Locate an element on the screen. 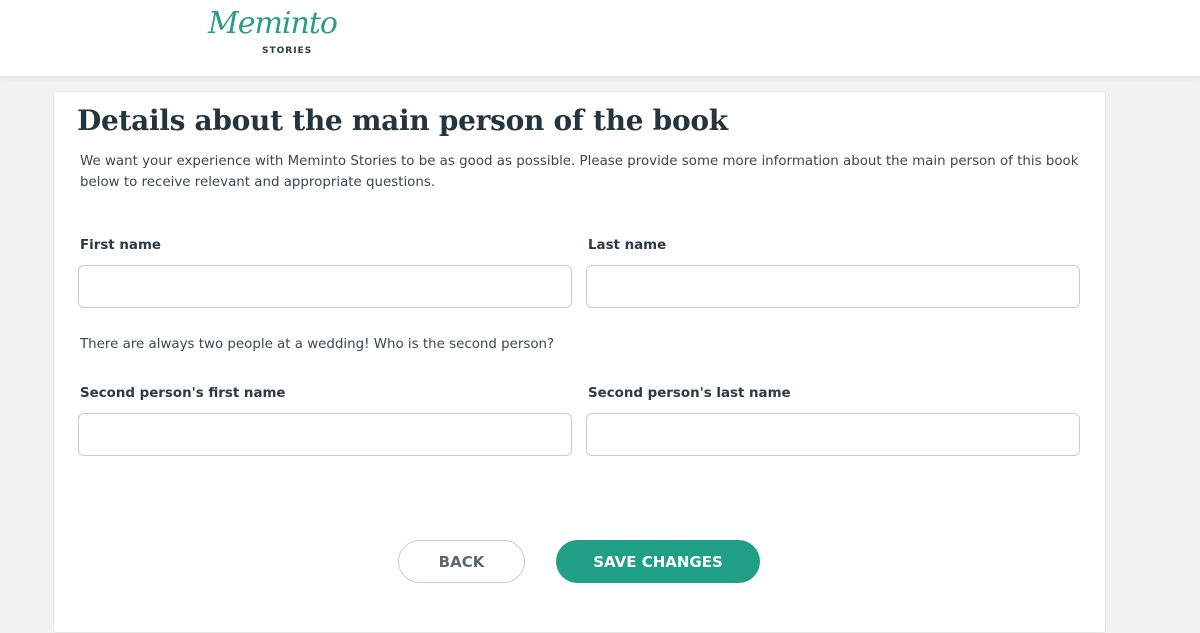 The image size is (1200, 633). logo-script-text: Meminto is located at coordinates (273, 23).